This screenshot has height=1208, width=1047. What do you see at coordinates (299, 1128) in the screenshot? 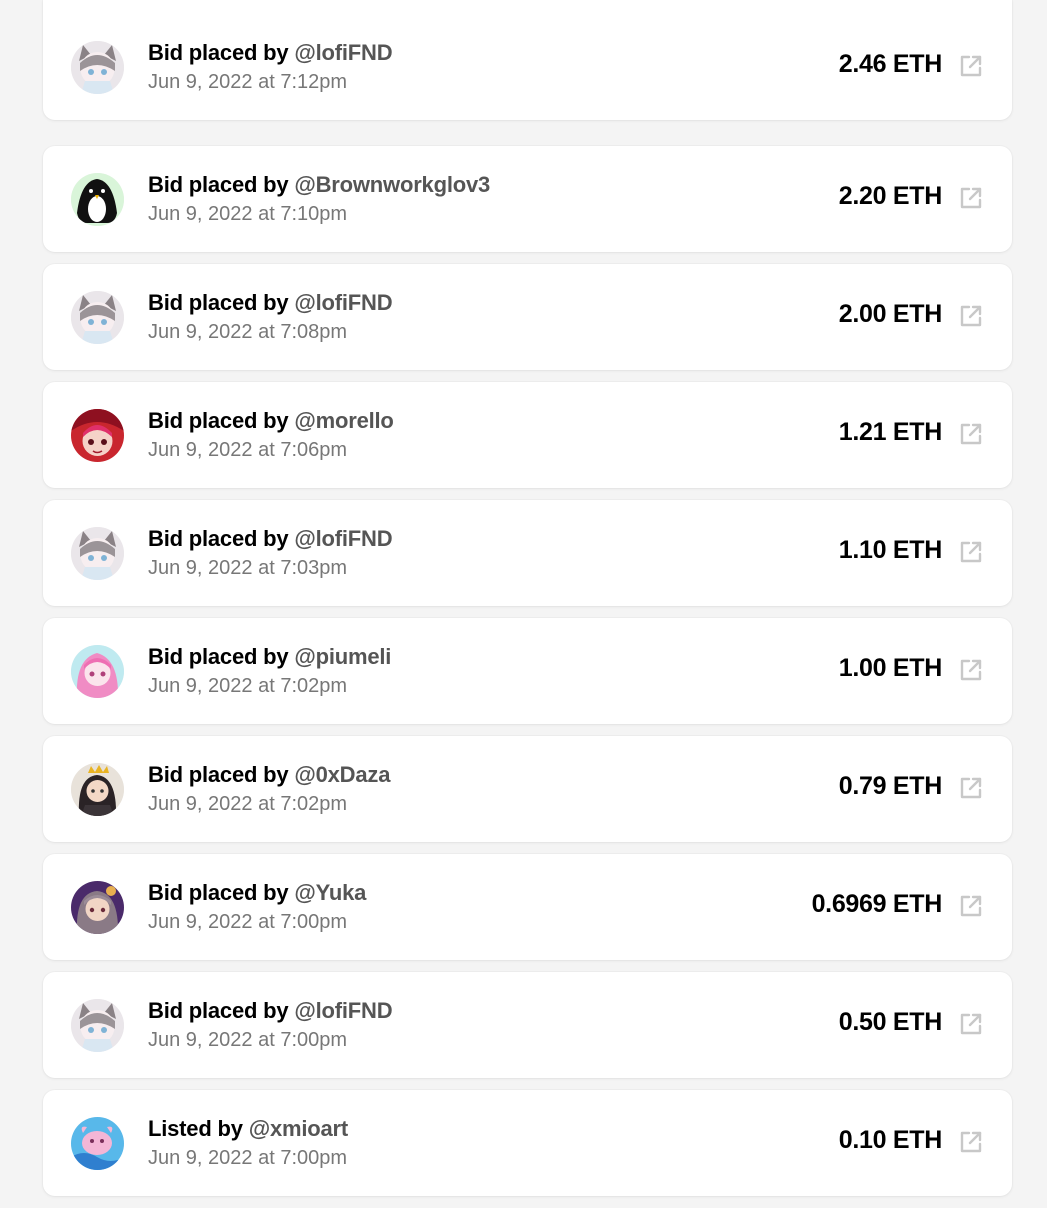
I see `user-link: @xmioart` at bounding box center [299, 1128].